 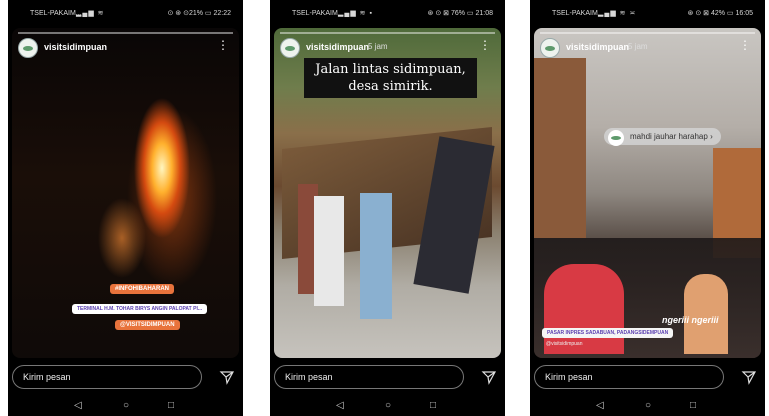 What do you see at coordinates (460, 13) in the screenshot?
I see `status-right: ⊛ ⊙ ⊠ 76% ▭ 21:08` at bounding box center [460, 13].